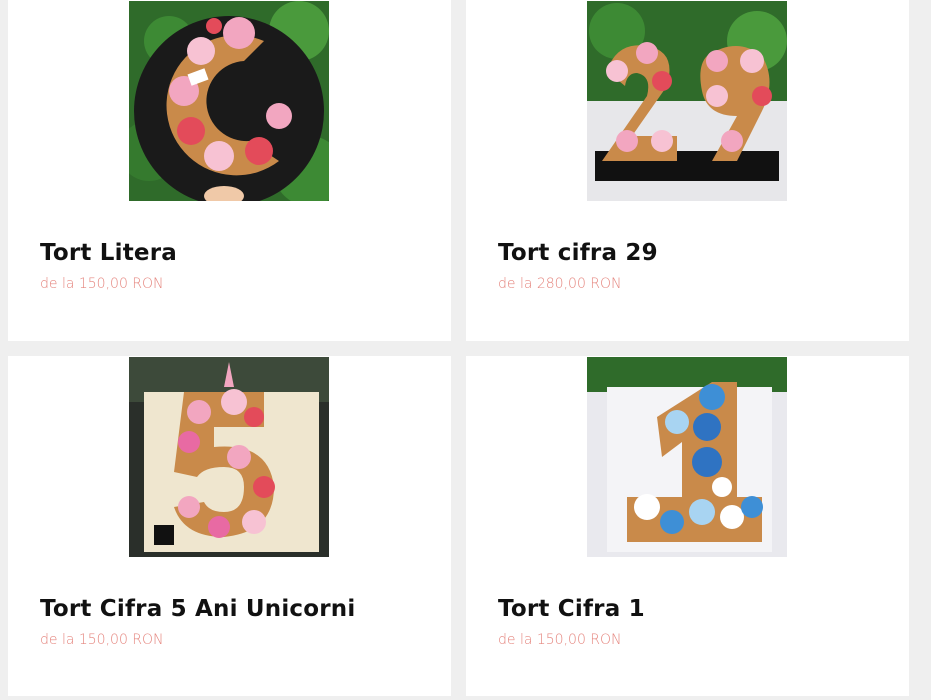 The width and height of the screenshot is (931, 700). What do you see at coordinates (560, 284) in the screenshot?
I see `product-price: de la 280,00 RON` at bounding box center [560, 284].